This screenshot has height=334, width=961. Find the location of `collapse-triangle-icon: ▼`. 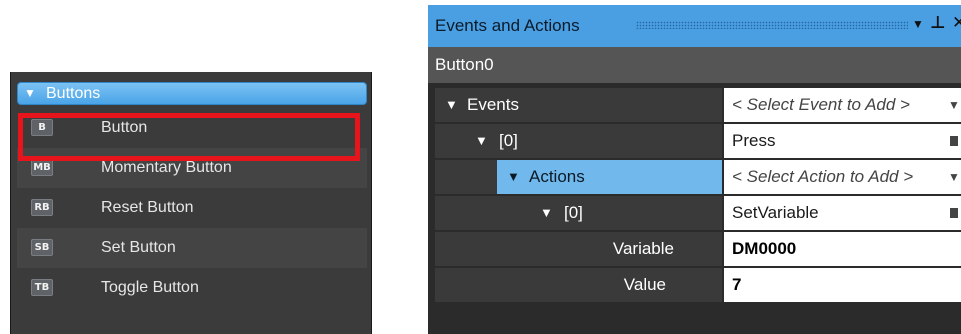

collapse-triangle-icon: ▼ is located at coordinates (30, 93).